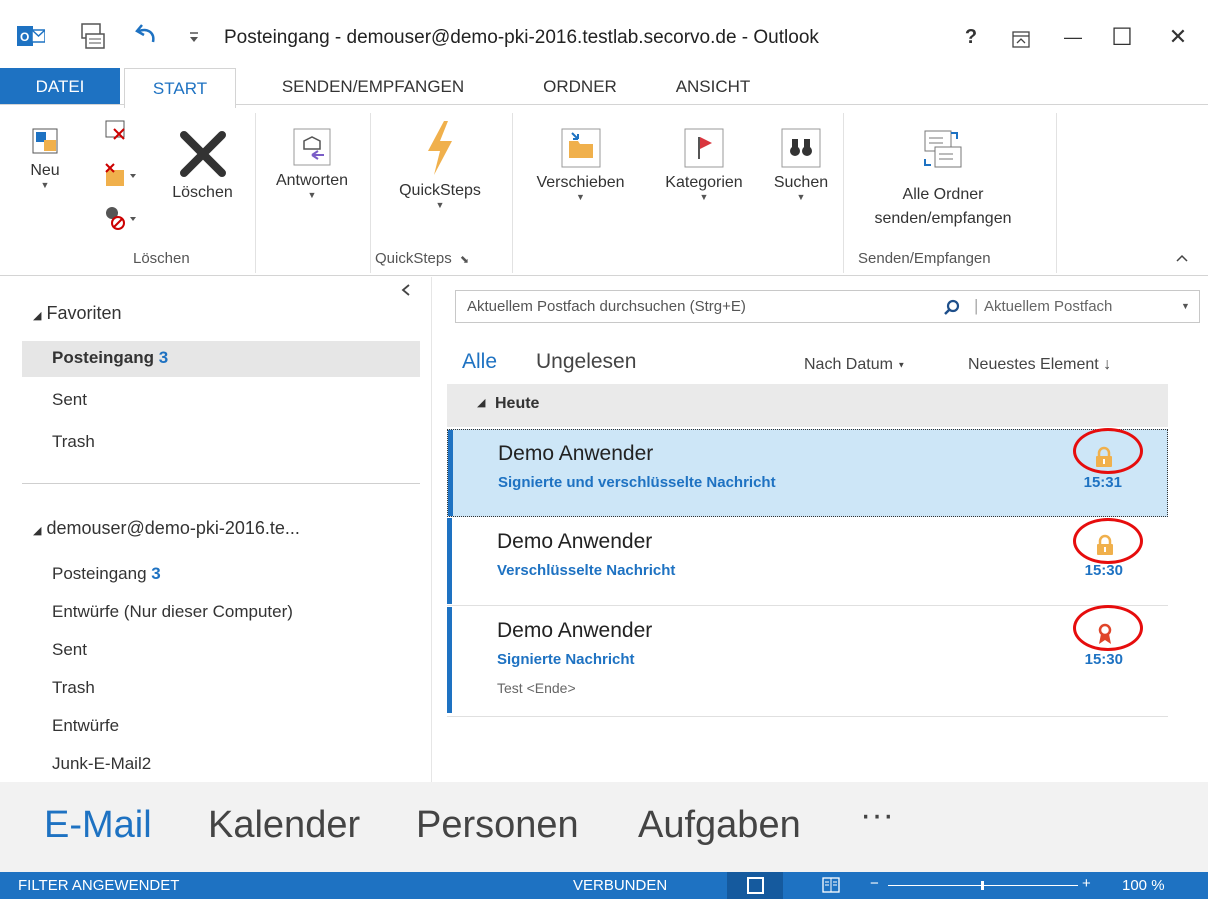 Image resolution: width=1208 pixels, height=899 pixels. What do you see at coordinates (479, 362) in the screenshot?
I see `filter-all: Alle` at bounding box center [479, 362].